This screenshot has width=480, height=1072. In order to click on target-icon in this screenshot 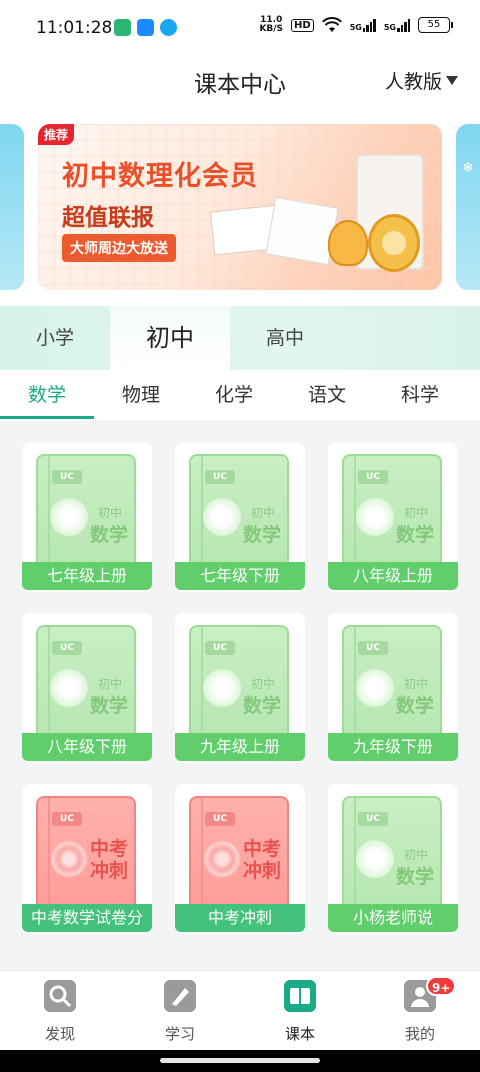, I will do `click(222, 859)`.